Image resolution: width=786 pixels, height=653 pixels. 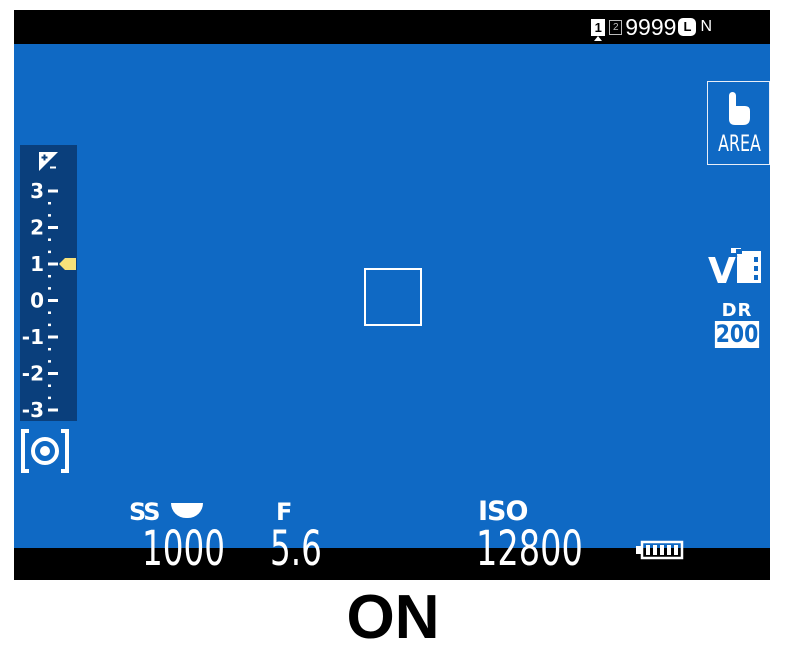 What do you see at coordinates (67, 264) in the screenshot?
I see `exposure-indicator` at bounding box center [67, 264].